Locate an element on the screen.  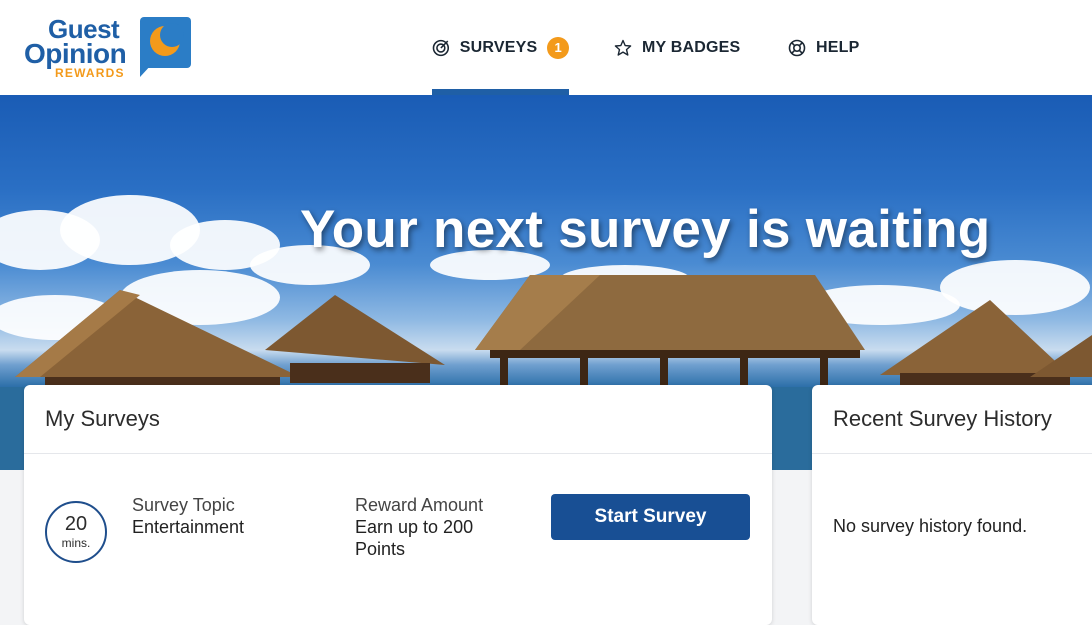
guest-opinion-rewards-logo: Guest Opinion REWARDS is located at coordinates (109, 47).